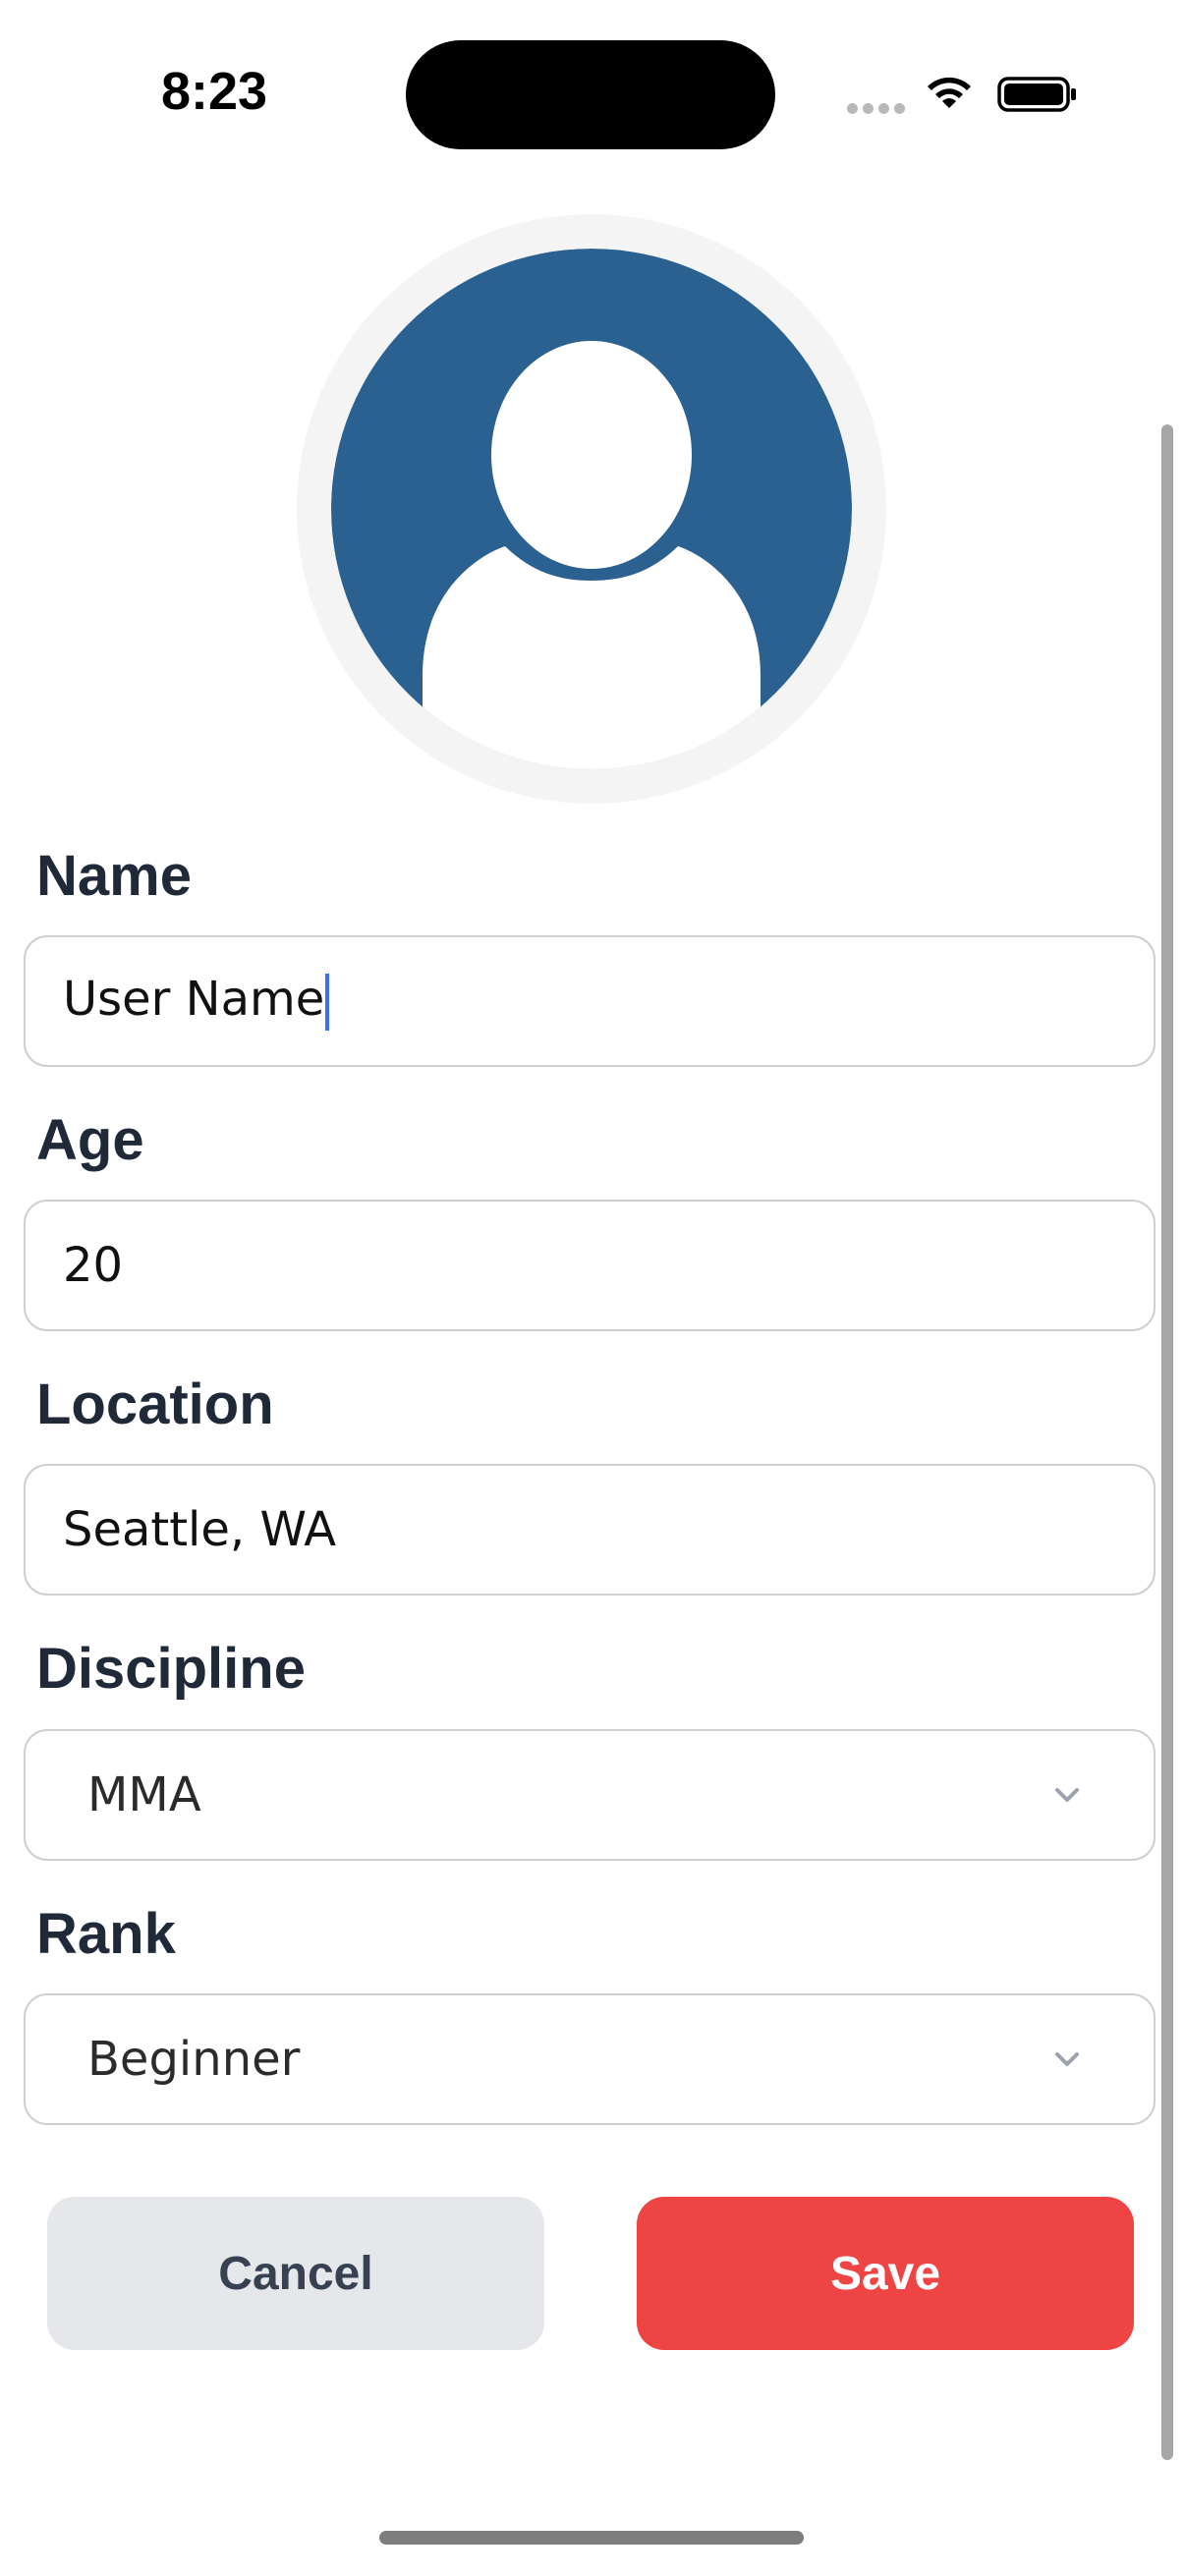  What do you see at coordinates (886, 2273) in the screenshot?
I see `save-button: Save` at bounding box center [886, 2273].